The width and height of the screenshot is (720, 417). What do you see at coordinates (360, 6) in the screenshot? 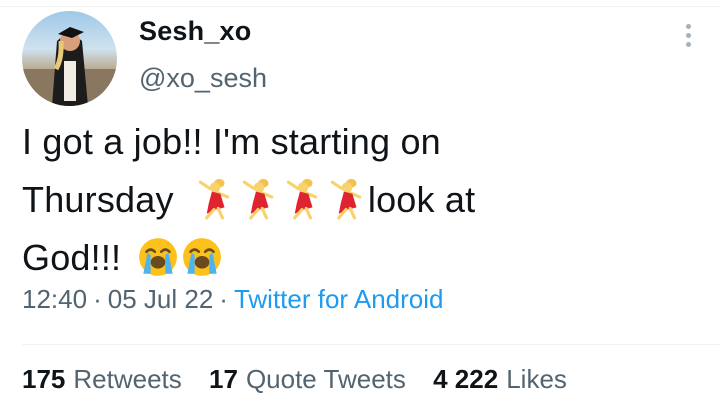
I see `top-divider` at bounding box center [360, 6].